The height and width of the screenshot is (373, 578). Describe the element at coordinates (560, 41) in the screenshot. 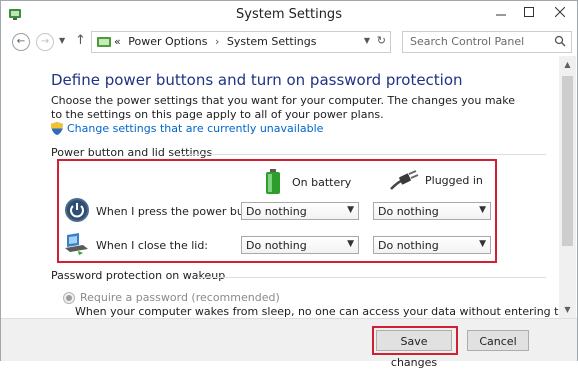

I see `search-icon` at that location.